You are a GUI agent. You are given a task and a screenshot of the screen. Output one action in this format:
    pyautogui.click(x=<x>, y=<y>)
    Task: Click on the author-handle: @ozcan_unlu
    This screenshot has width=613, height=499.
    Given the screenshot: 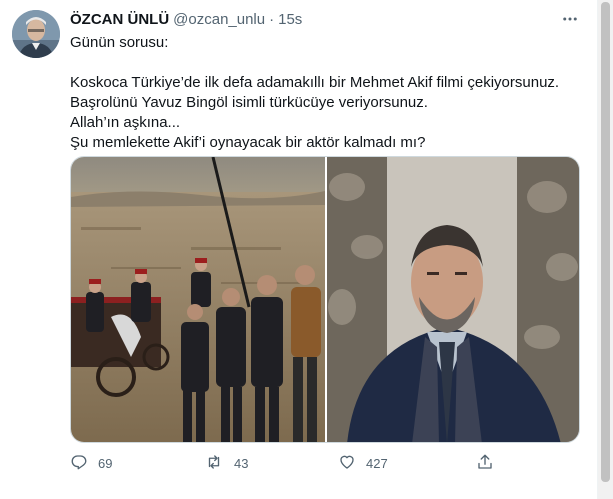 What is the action you would take?
    pyautogui.click(x=219, y=19)
    